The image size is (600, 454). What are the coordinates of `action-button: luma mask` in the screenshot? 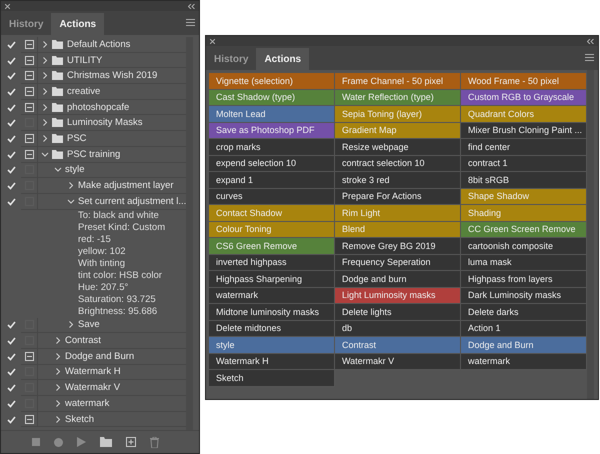 It's located at (524, 262).